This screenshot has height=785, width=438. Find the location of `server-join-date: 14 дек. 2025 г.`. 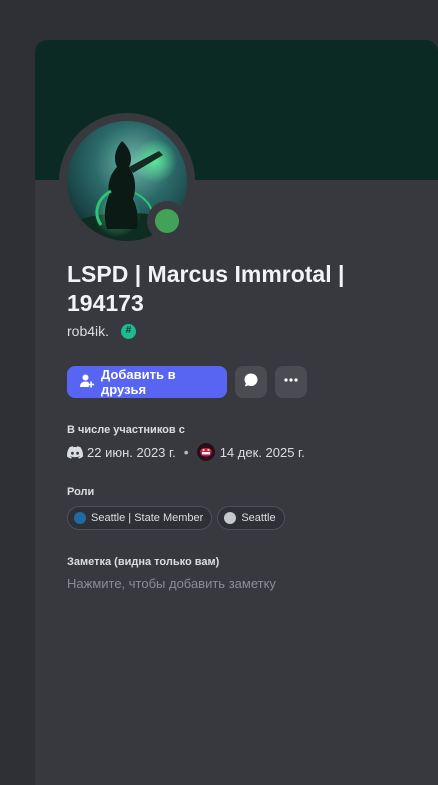

server-join-date: 14 дек. 2025 г. is located at coordinates (262, 452).